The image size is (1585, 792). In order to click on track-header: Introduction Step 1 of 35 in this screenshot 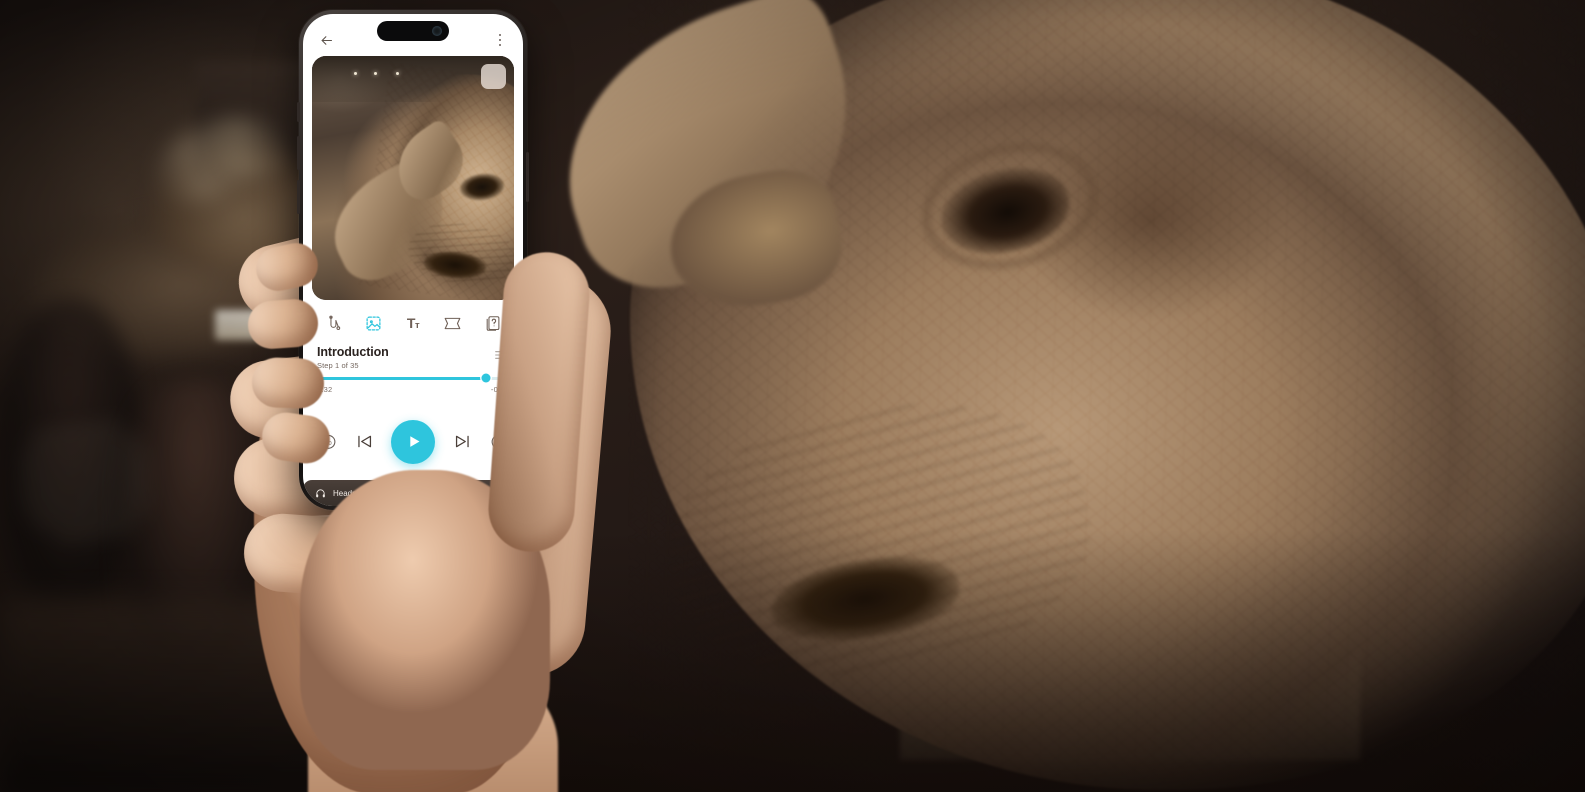, I will do `click(413, 356)`.